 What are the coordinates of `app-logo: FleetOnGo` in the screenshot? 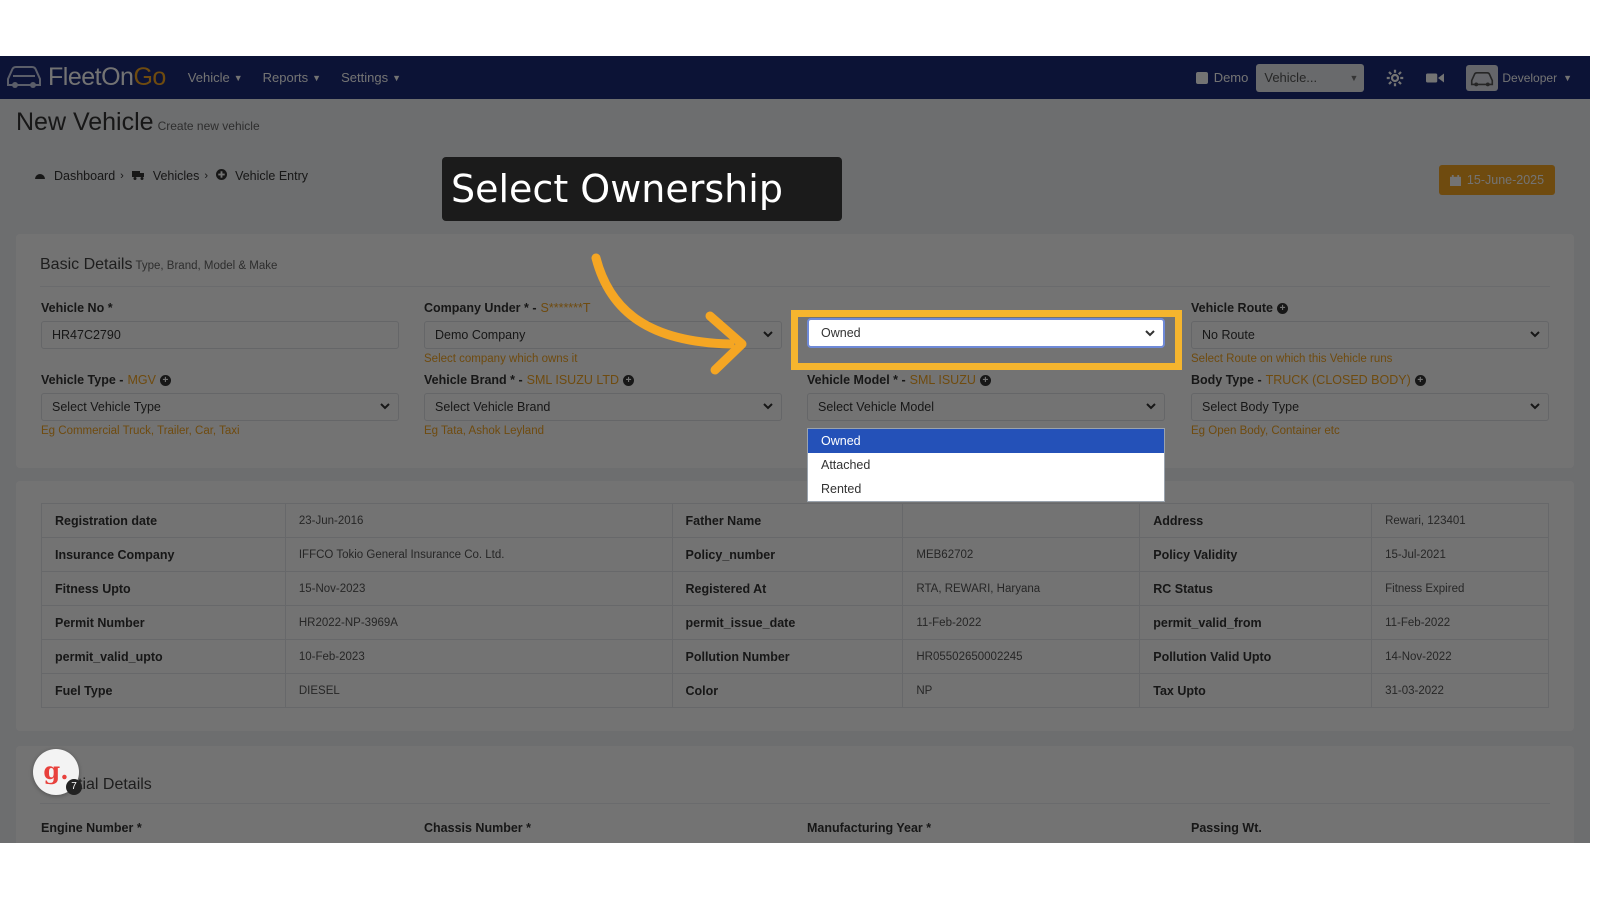 It's located at (85, 77).